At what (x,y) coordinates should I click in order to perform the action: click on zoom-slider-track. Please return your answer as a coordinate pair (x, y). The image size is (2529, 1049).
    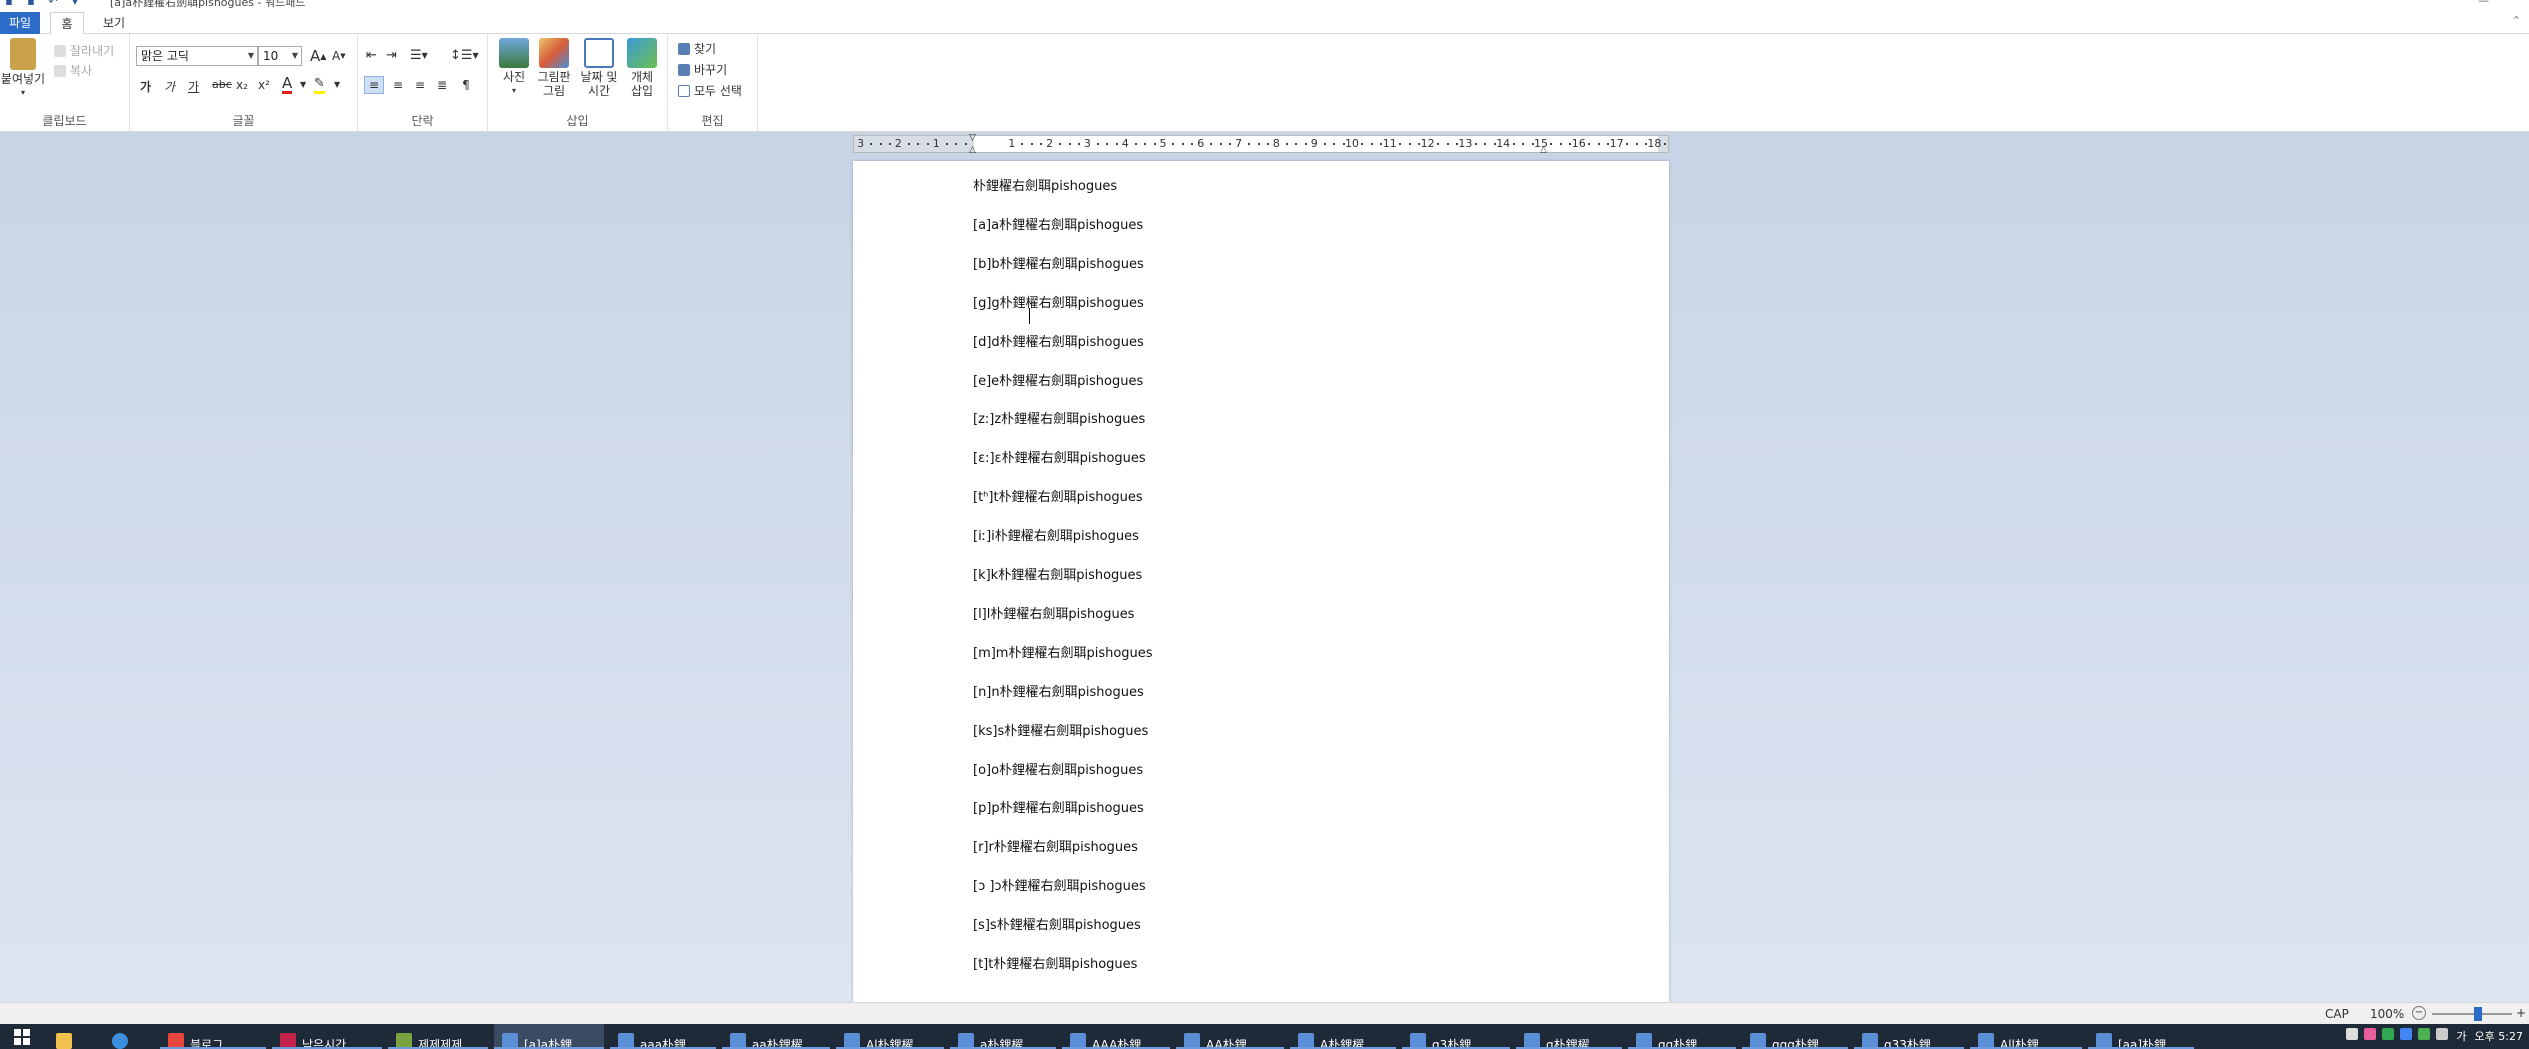
    Looking at the image, I should click on (2472, 1014).